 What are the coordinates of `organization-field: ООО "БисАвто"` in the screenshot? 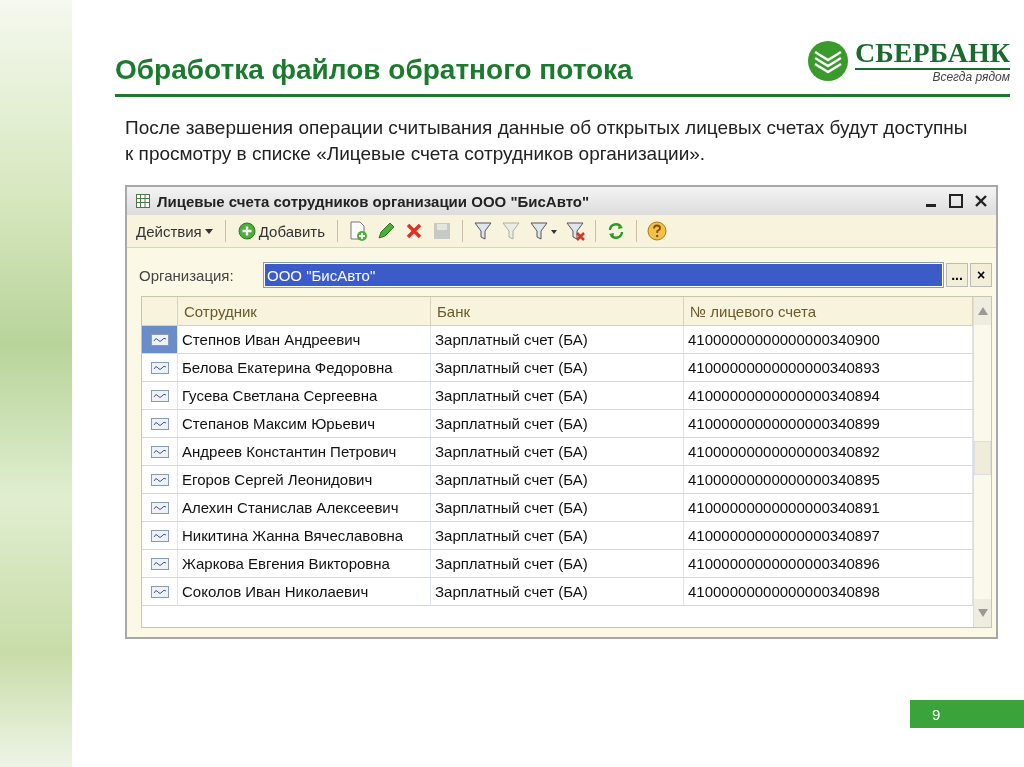 It's located at (603, 275).